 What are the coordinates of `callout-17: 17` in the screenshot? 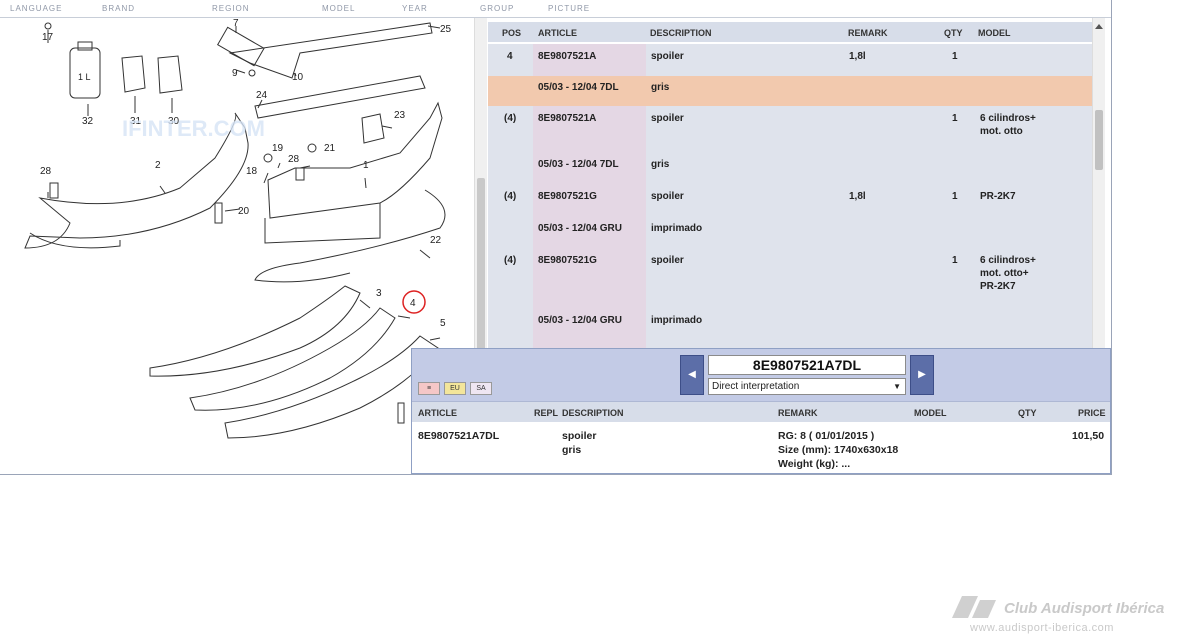 It's located at (48, 37).